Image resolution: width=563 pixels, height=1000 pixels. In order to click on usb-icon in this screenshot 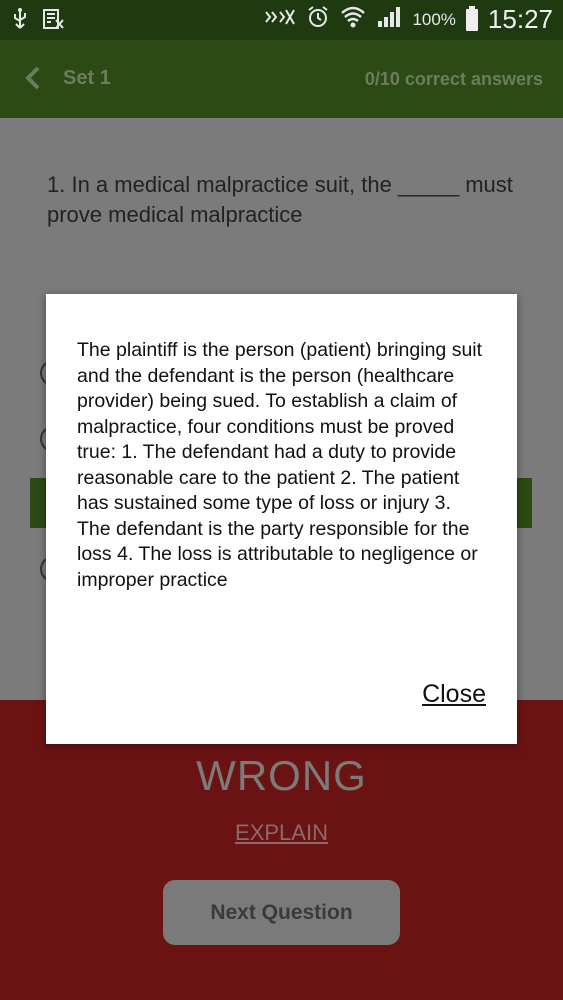, I will do `click(20, 21)`.